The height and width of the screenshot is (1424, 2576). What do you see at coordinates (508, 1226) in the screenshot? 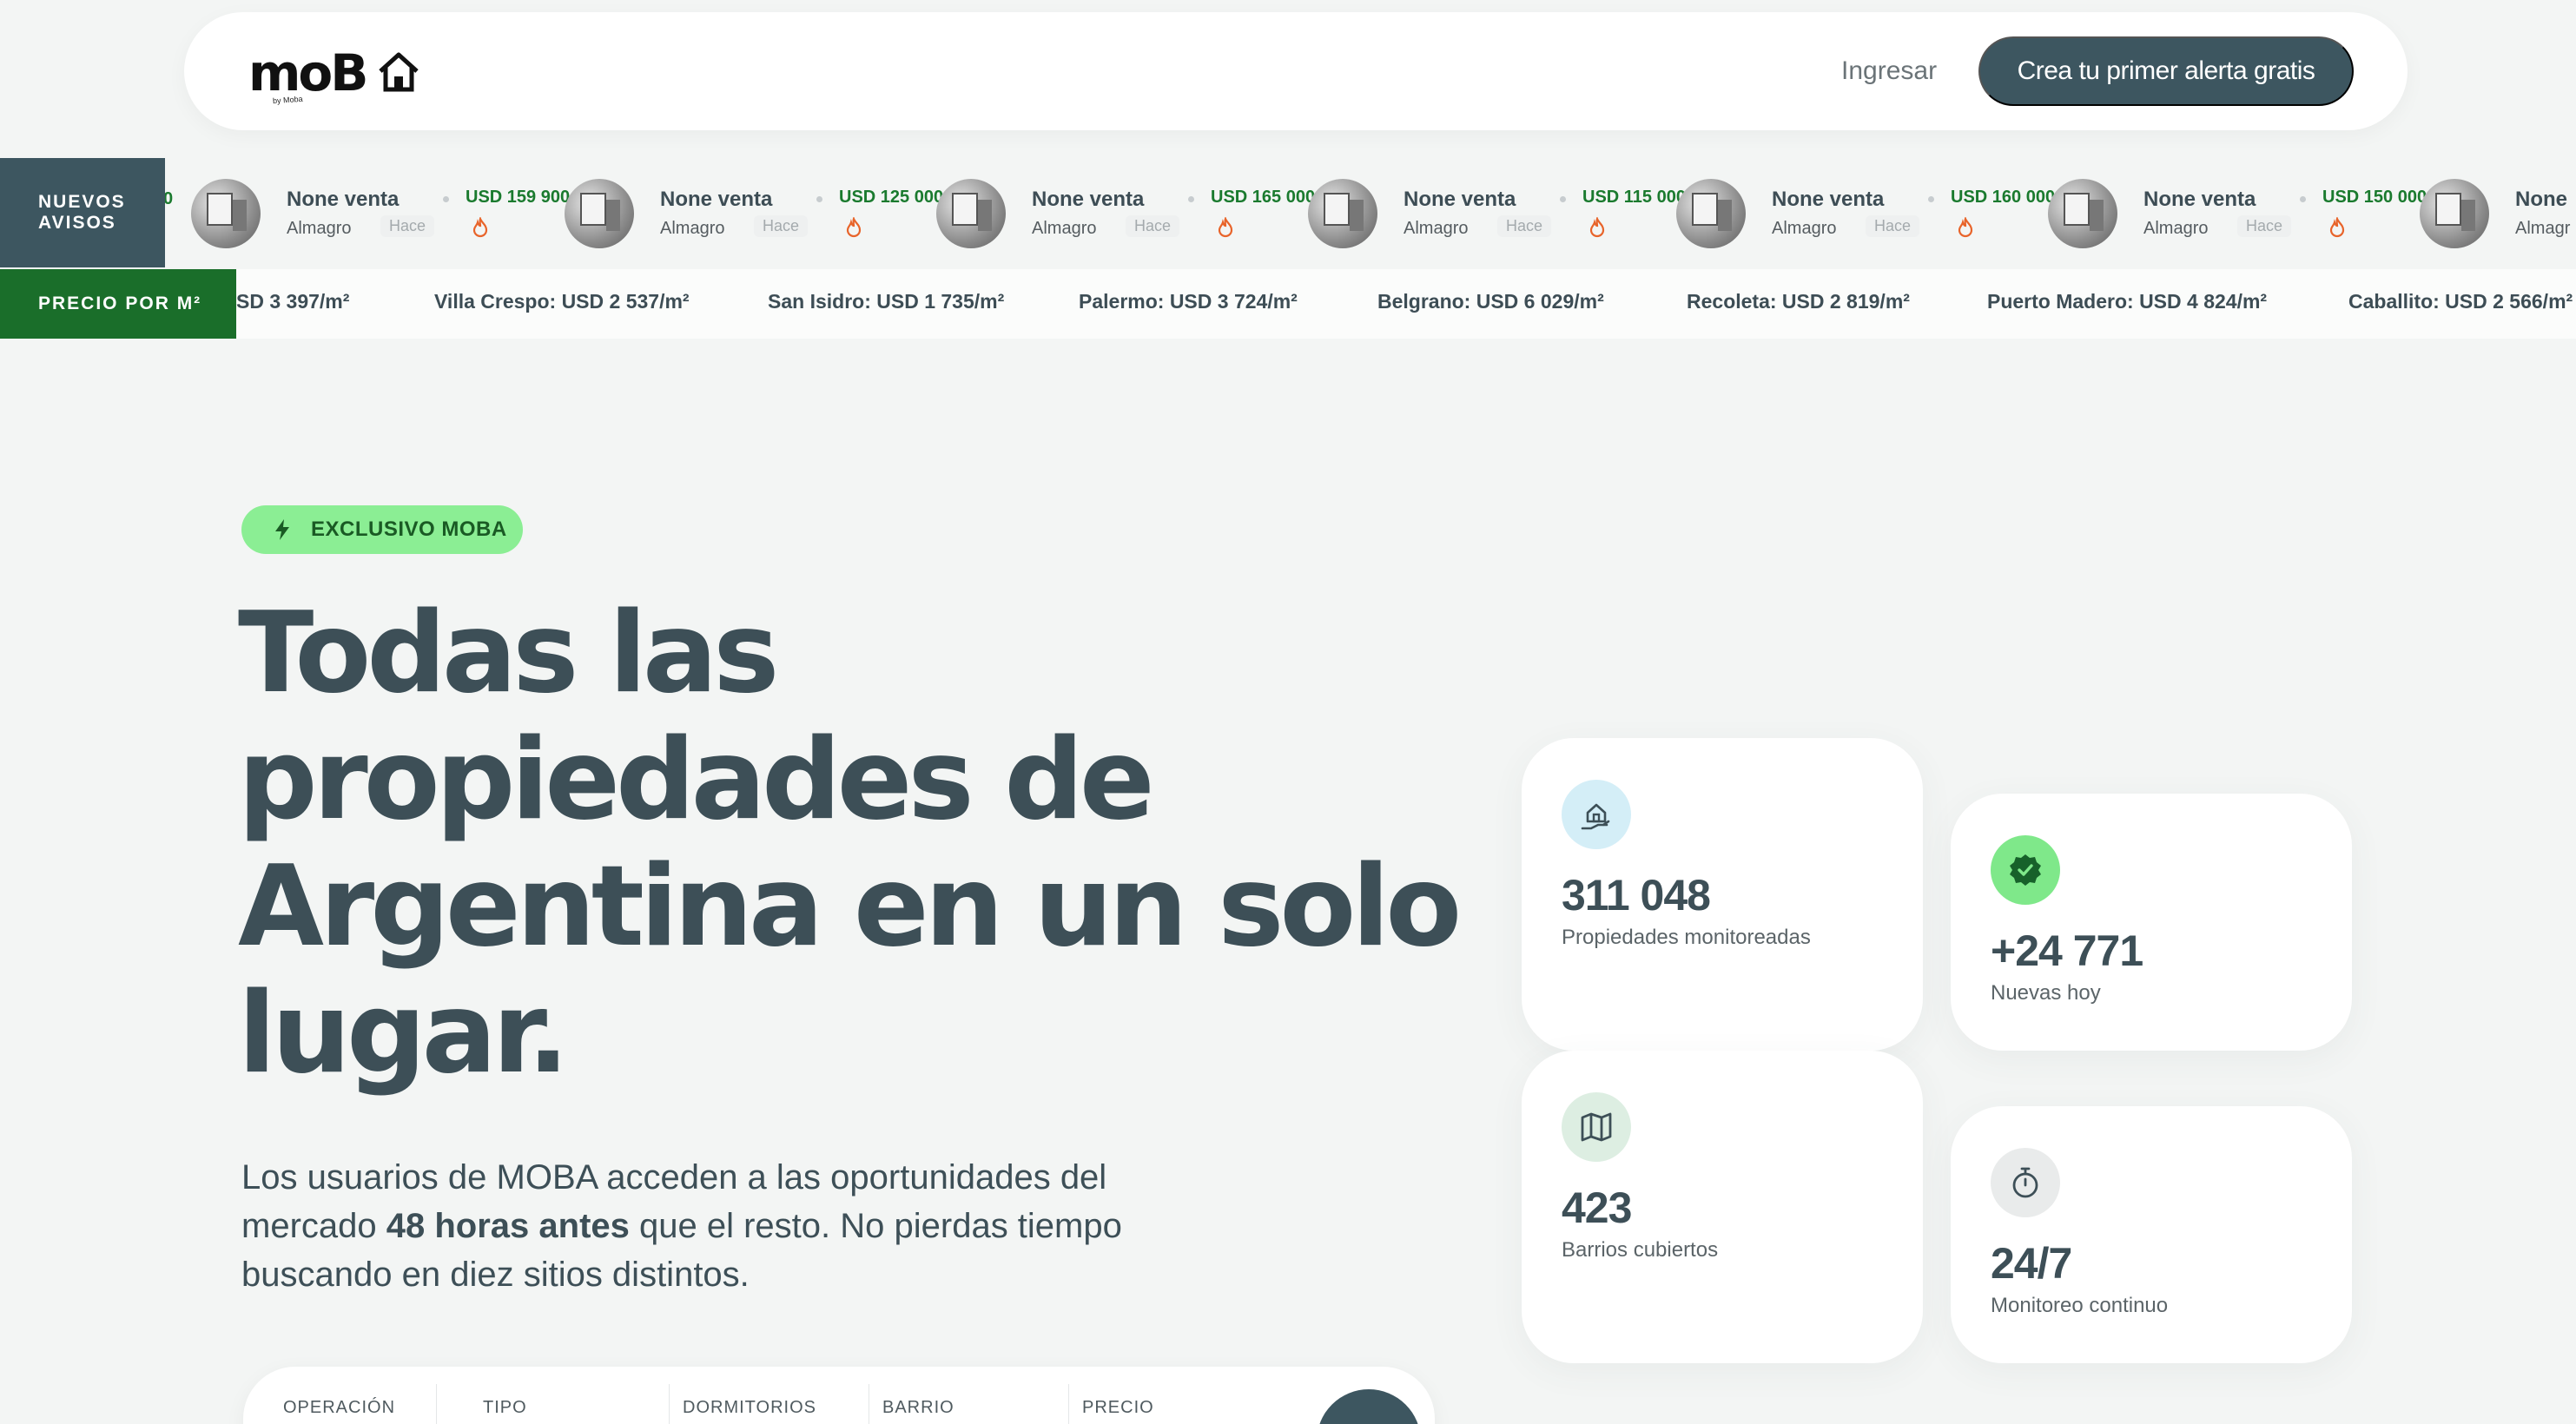
I see `hero-subtitle-highlight: 48 horas antes` at bounding box center [508, 1226].